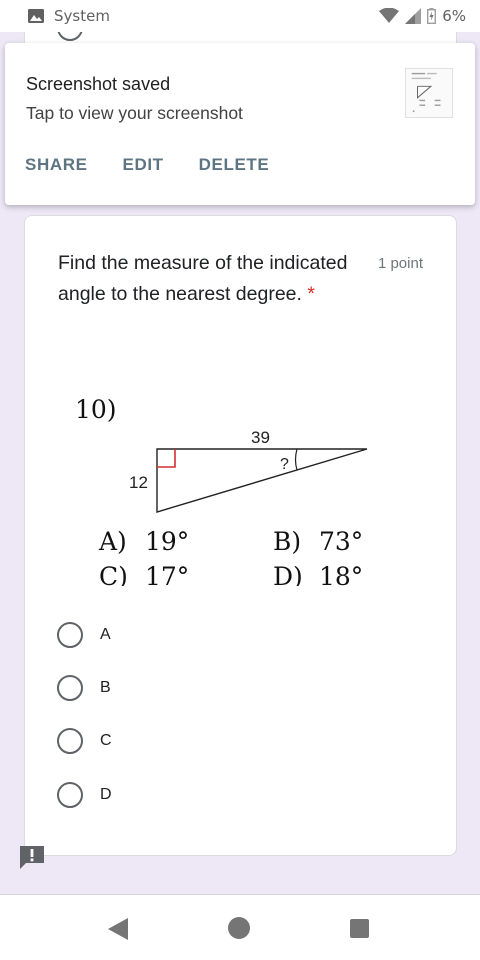 The width and height of the screenshot is (480, 960). Describe the element at coordinates (341, 574) in the screenshot. I see `choice-d-value: 18°` at that location.